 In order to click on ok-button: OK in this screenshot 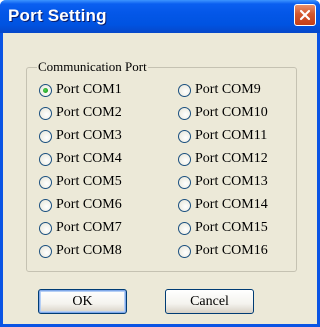, I will do `click(82, 301)`.